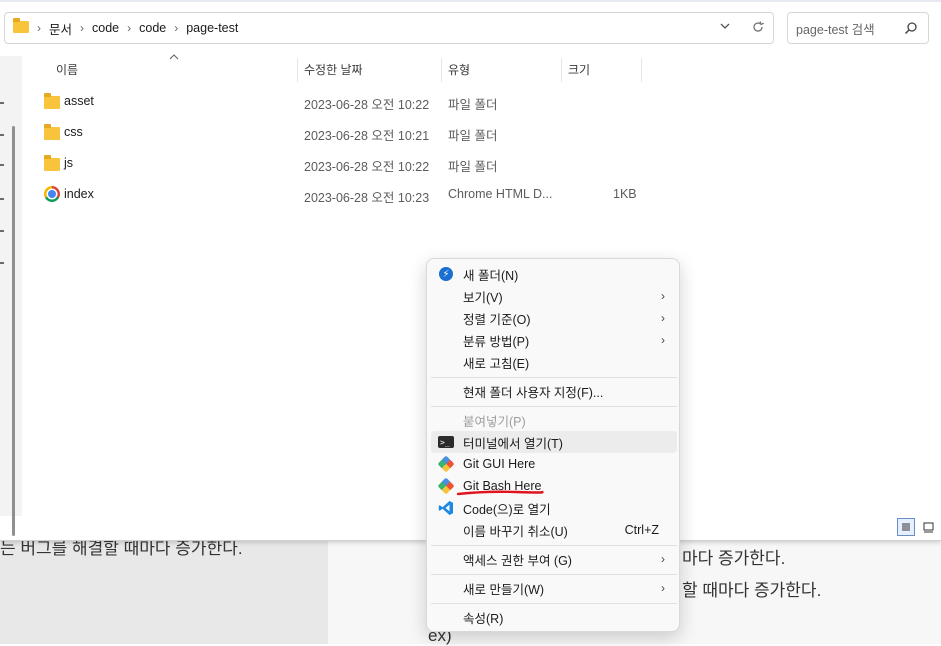  Describe the element at coordinates (579, 69) in the screenshot. I see `column-header-size: 크기` at that location.